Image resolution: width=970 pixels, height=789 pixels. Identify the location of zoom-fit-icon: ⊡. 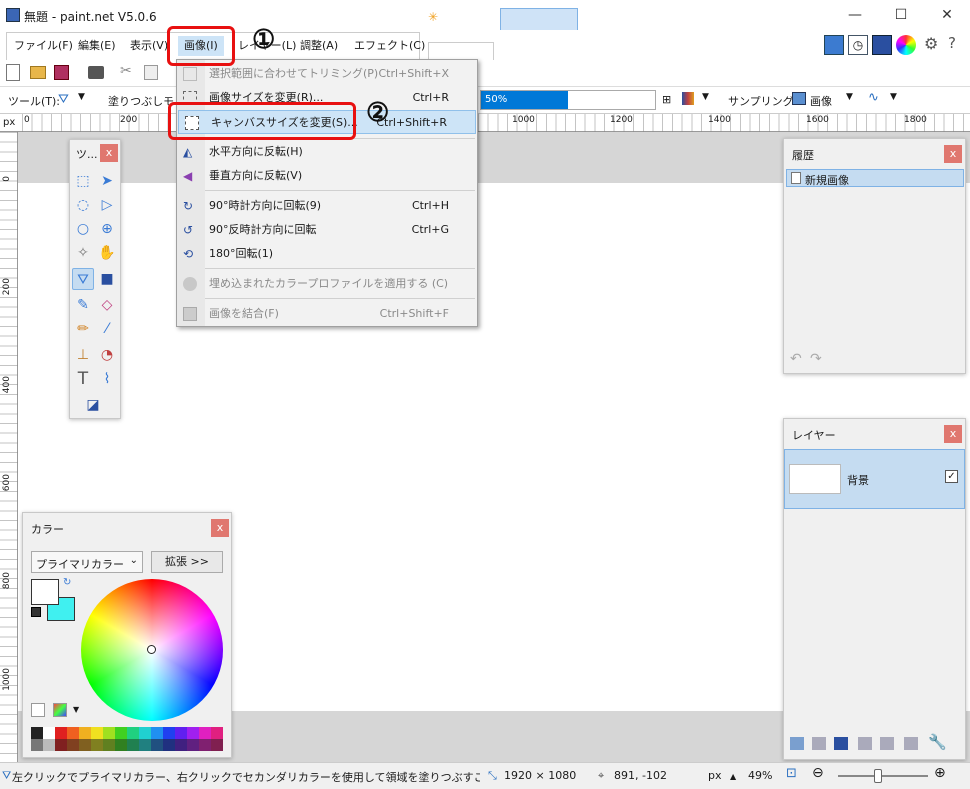
(791, 773).